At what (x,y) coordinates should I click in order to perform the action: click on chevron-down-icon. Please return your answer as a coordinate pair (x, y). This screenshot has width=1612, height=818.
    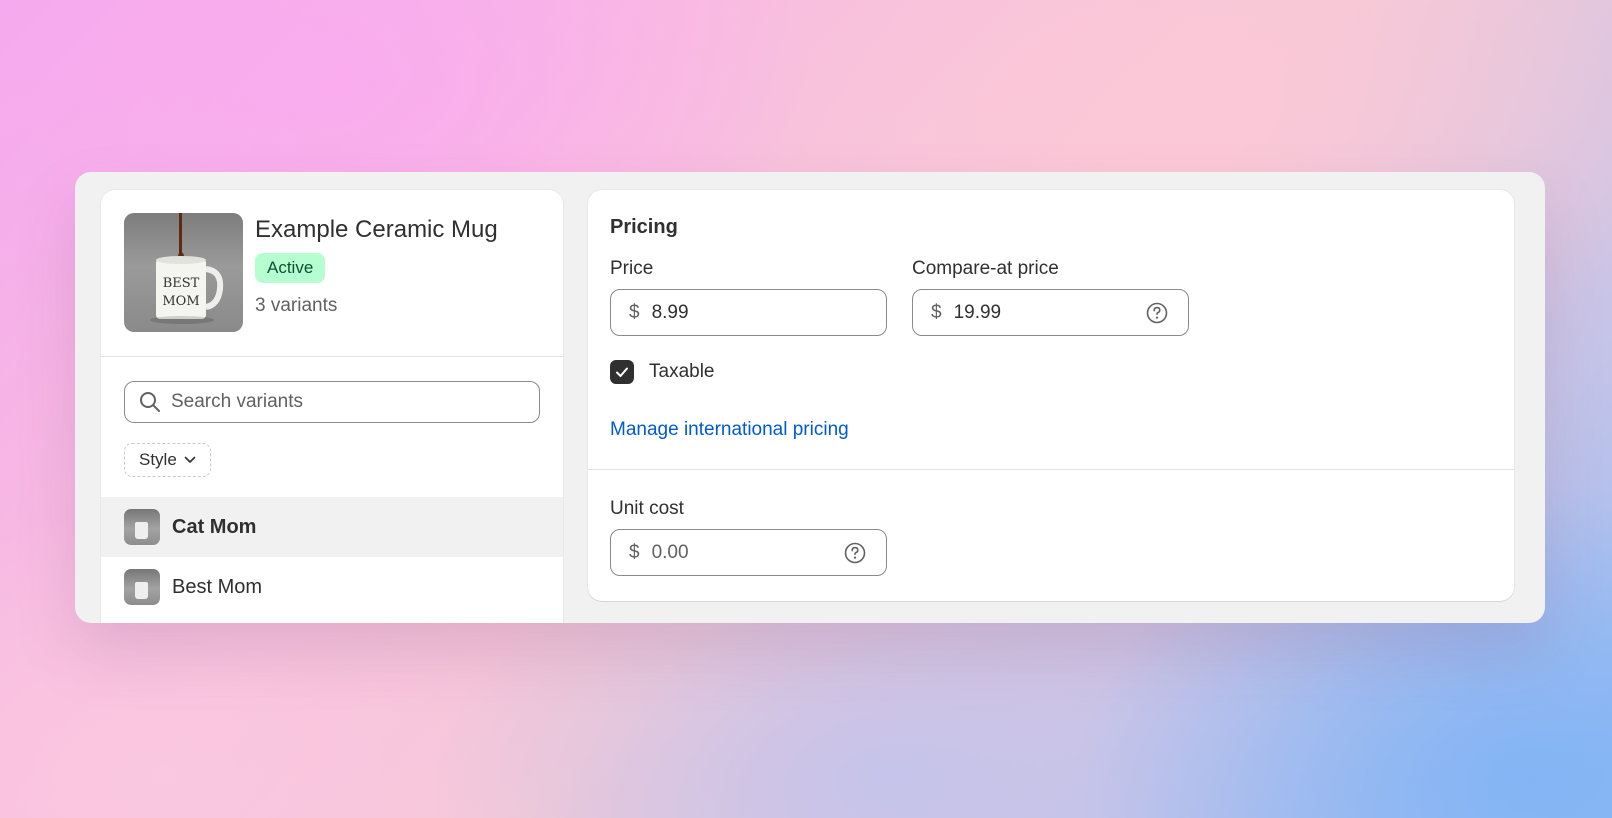
    Looking at the image, I should click on (190, 459).